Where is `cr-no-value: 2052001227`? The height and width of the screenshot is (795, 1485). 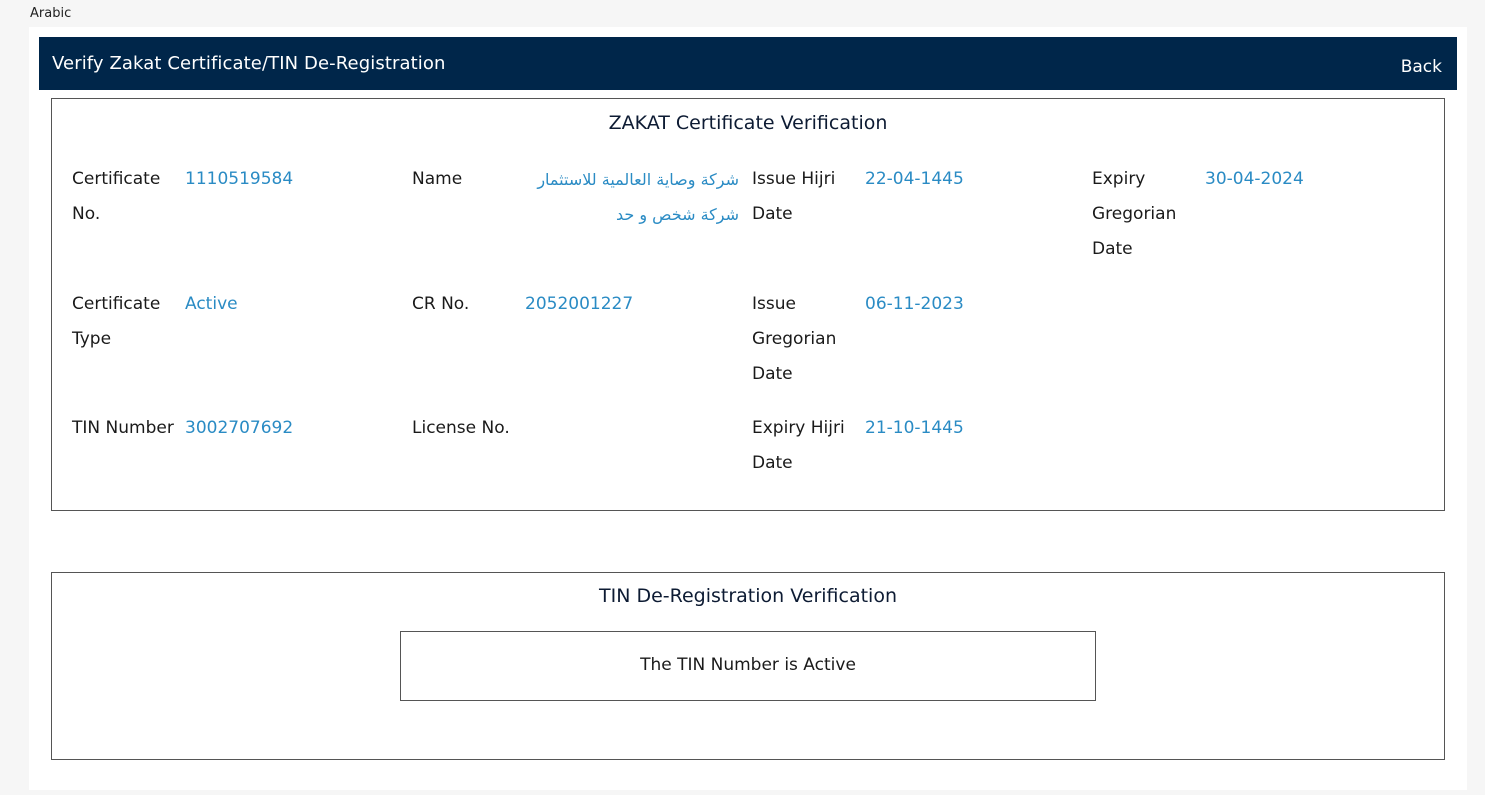 cr-no-value: 2052001227 is located at coordinates (579, 304).